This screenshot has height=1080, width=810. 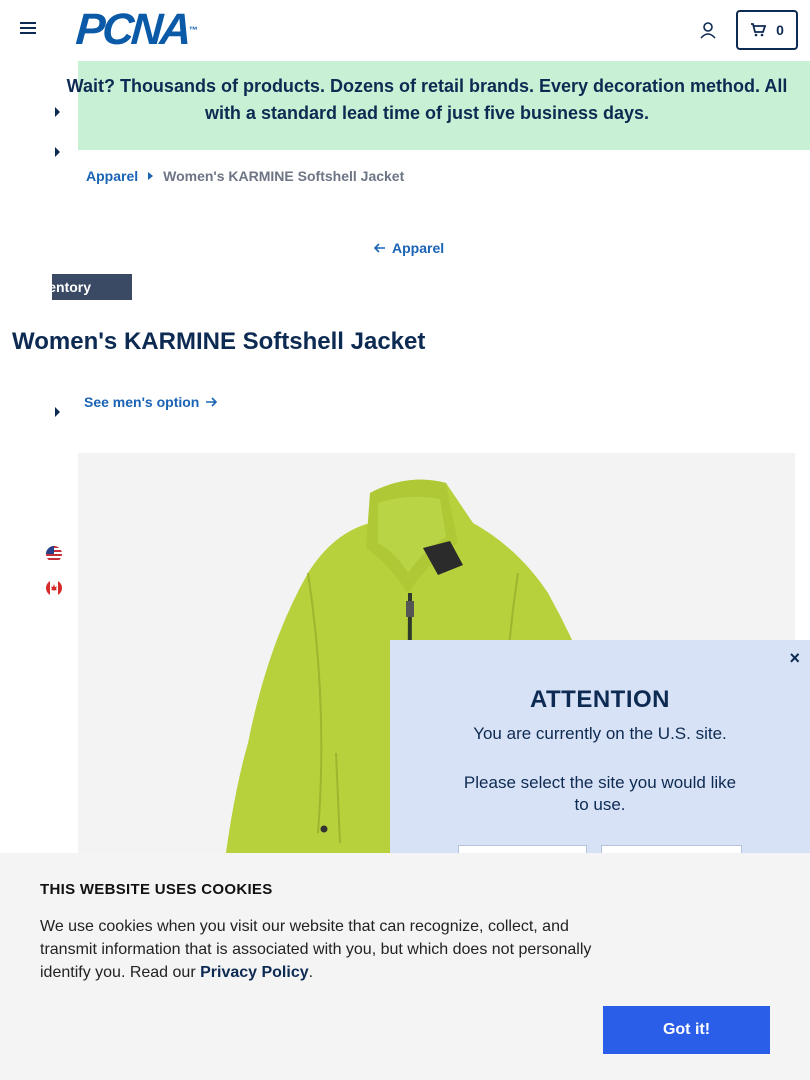 I want to click on mens-option-label: See men's option, so click(x=142, y=402).